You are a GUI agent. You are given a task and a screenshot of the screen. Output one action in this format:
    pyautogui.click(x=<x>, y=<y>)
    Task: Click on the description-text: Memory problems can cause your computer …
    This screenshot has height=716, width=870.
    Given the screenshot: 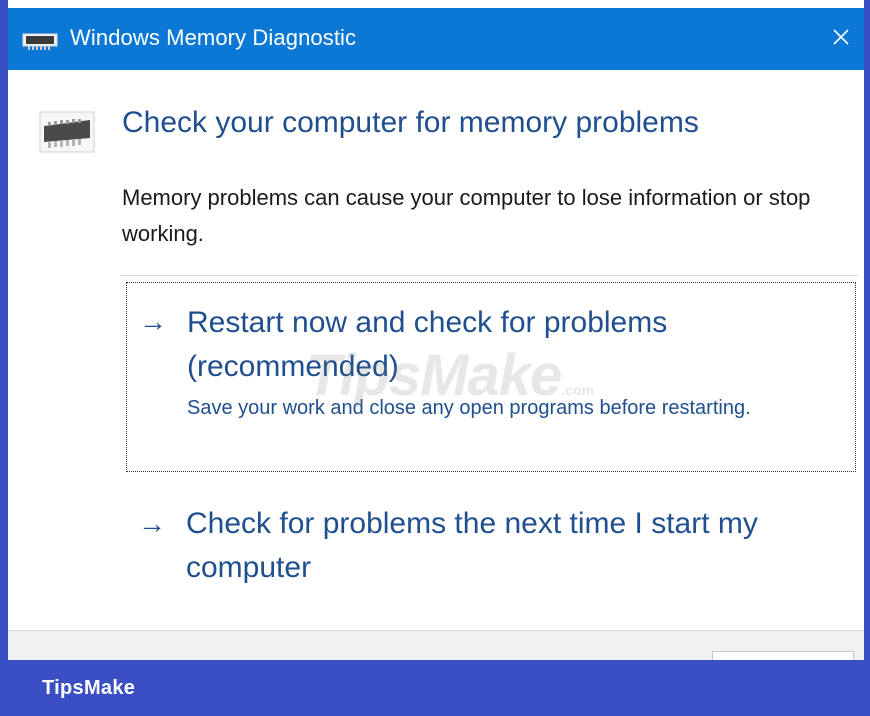 What is the action you would take?
    pyautogui.click(x=466, y=215)
    